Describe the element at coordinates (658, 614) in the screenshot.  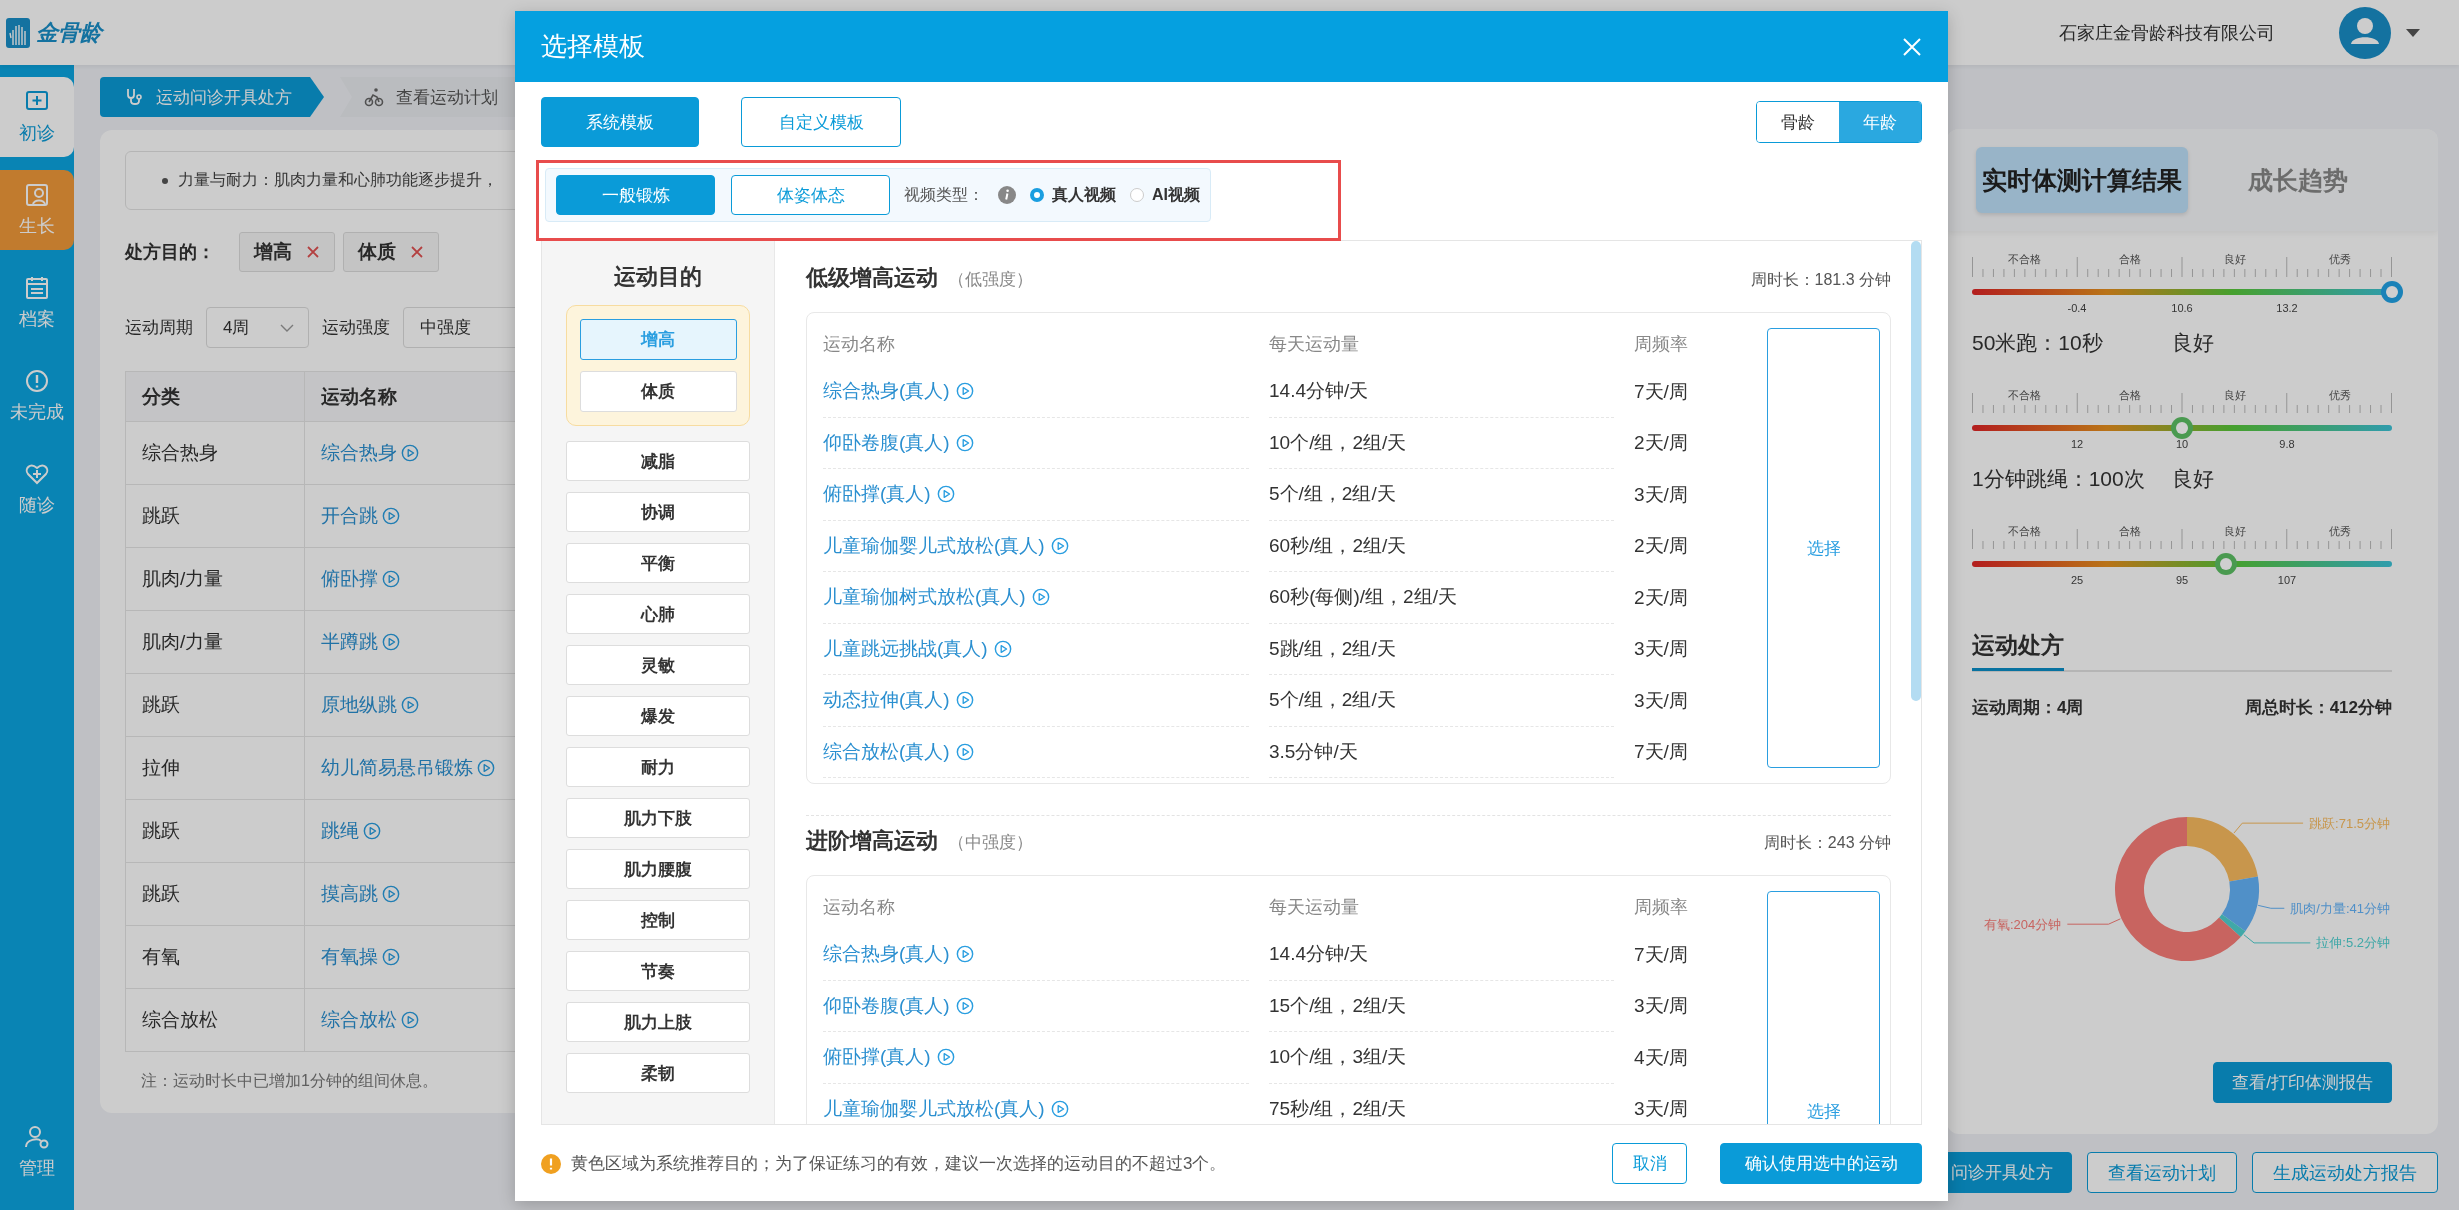
I see `purpose-option: 心肺` at that location.